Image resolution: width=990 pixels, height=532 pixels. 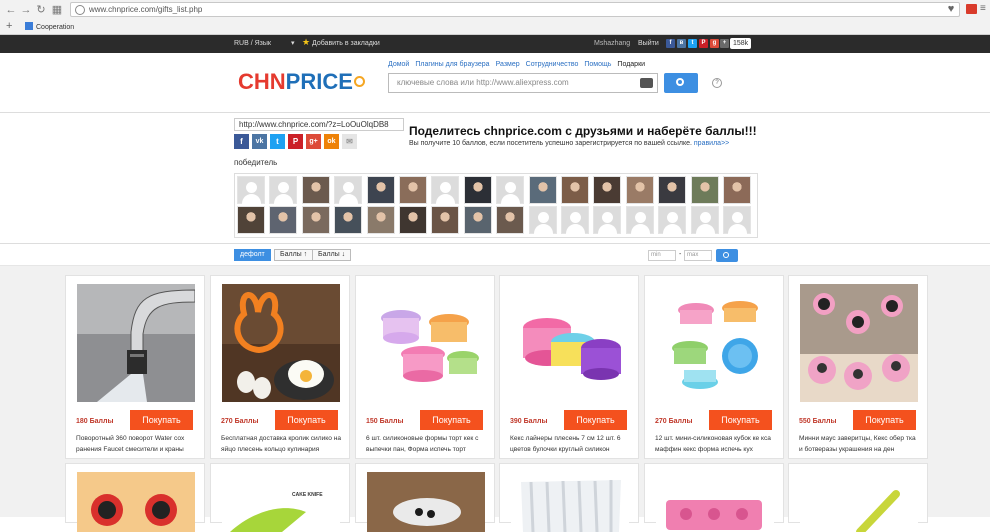 I want to click on share-odnoklassniki-button: ok, so click(x=331, y=141).